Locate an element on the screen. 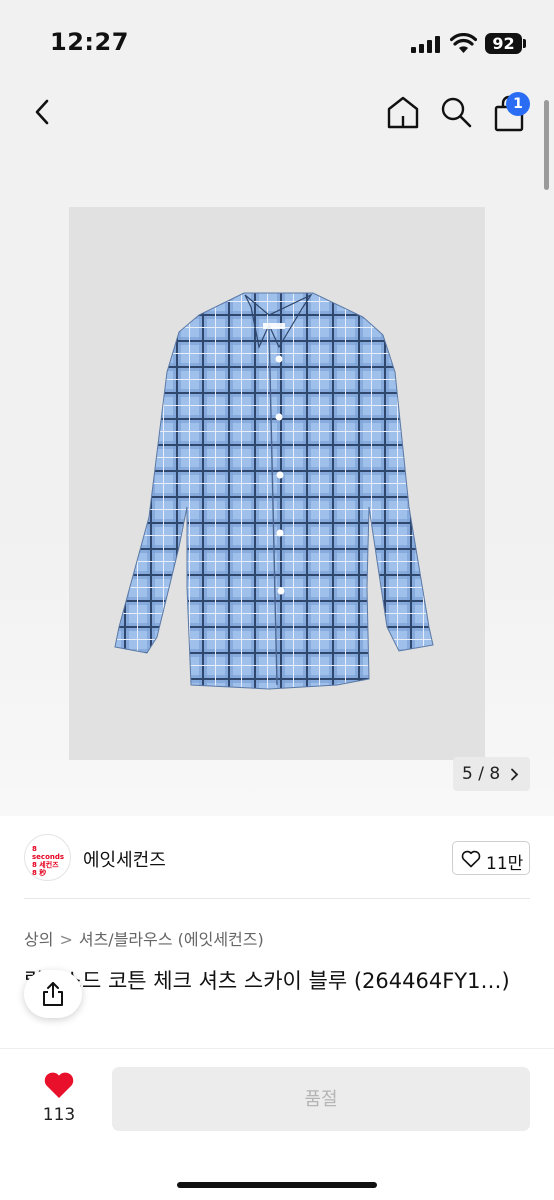 Image resolution: width=554 pixels, height=1200 pixels. brand-logo-line: 8 seconds is located at coordinates (48, 853).